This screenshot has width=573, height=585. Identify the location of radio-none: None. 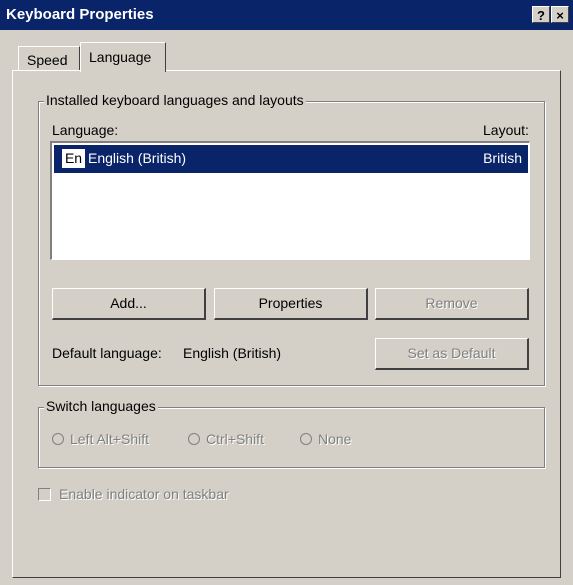
(325, 439).